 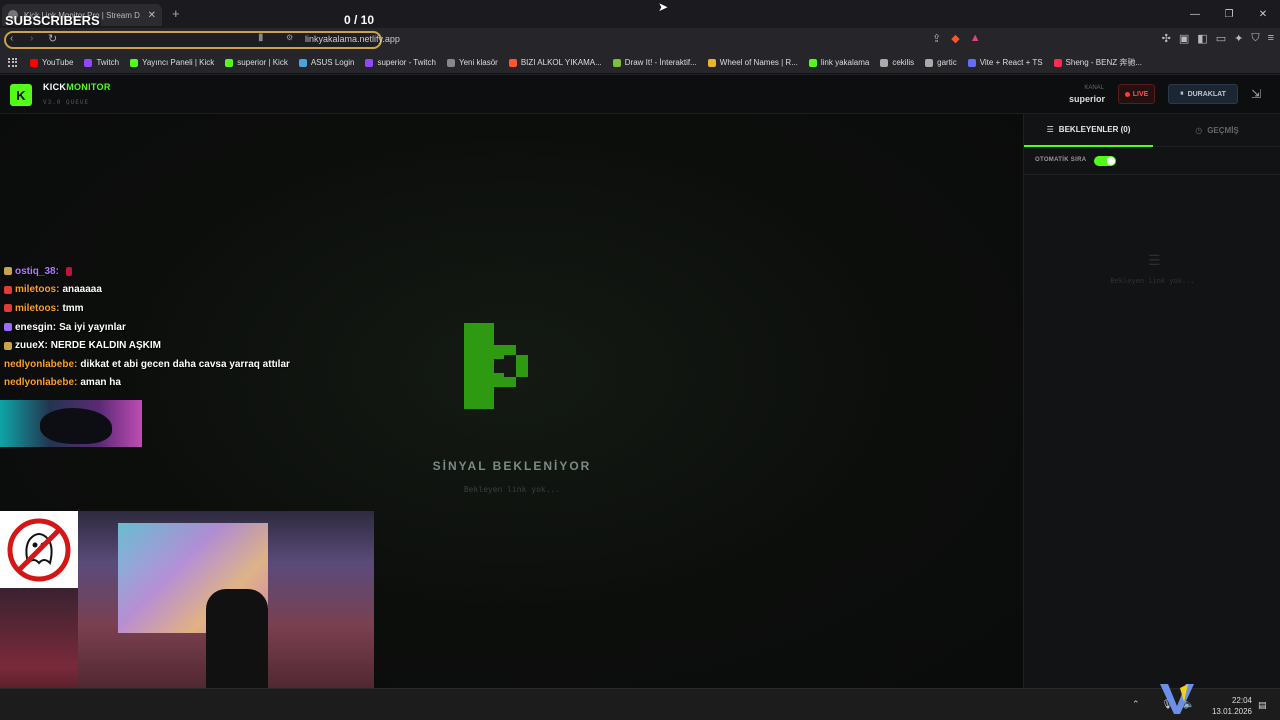 What do you see at coordinates (37, 308) in the screenshot?
I see `chat-username: miletoos:` at bounding box center [37, 308].